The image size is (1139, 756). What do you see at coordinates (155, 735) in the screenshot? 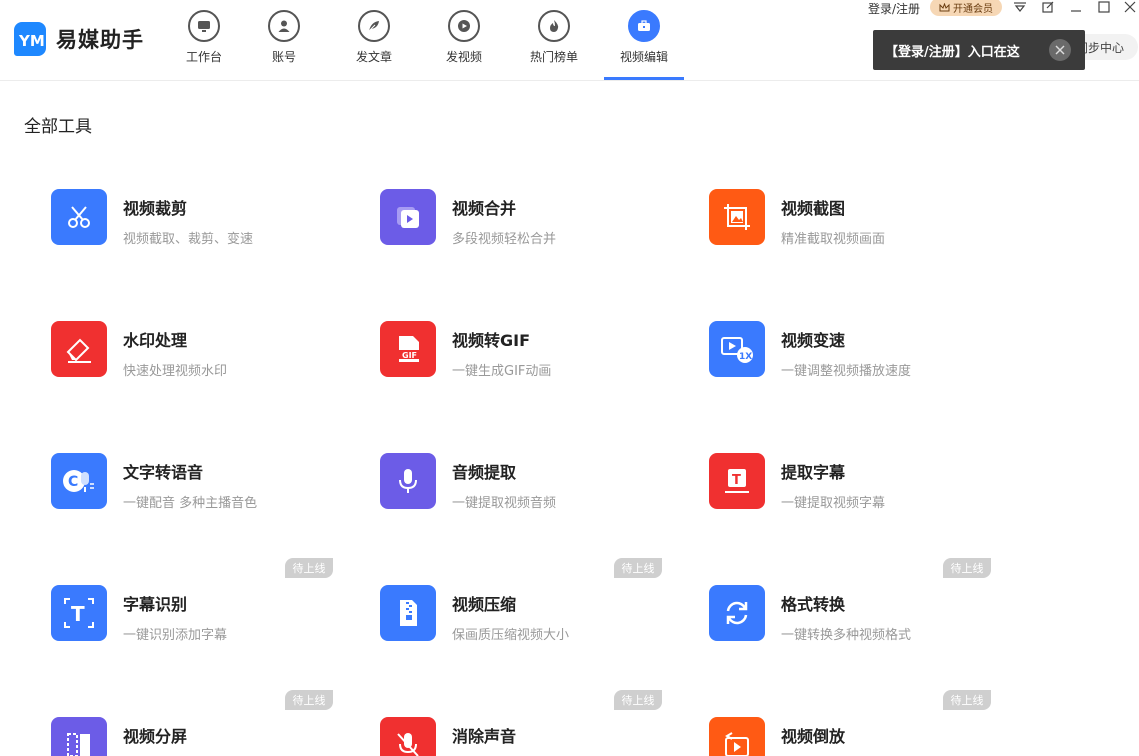
I see `tool-title: 视频分屏` at bounding box center [155, 735].